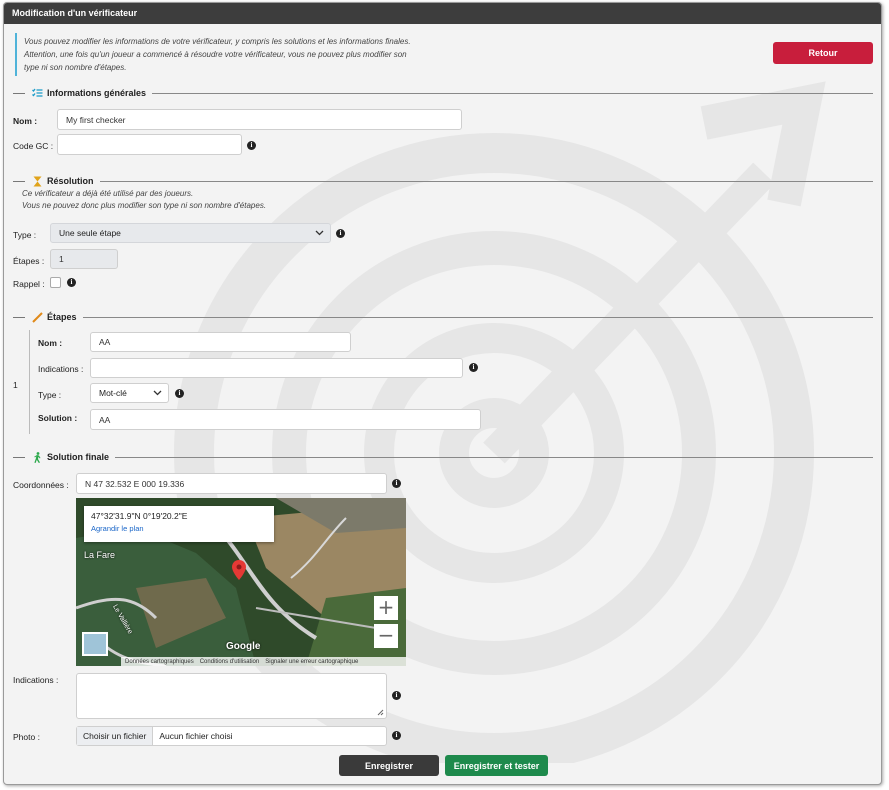  What do you see at coordinates (149, 144) in the screenshot?
I see `gc-code-input` at bounding box center [149, 144].